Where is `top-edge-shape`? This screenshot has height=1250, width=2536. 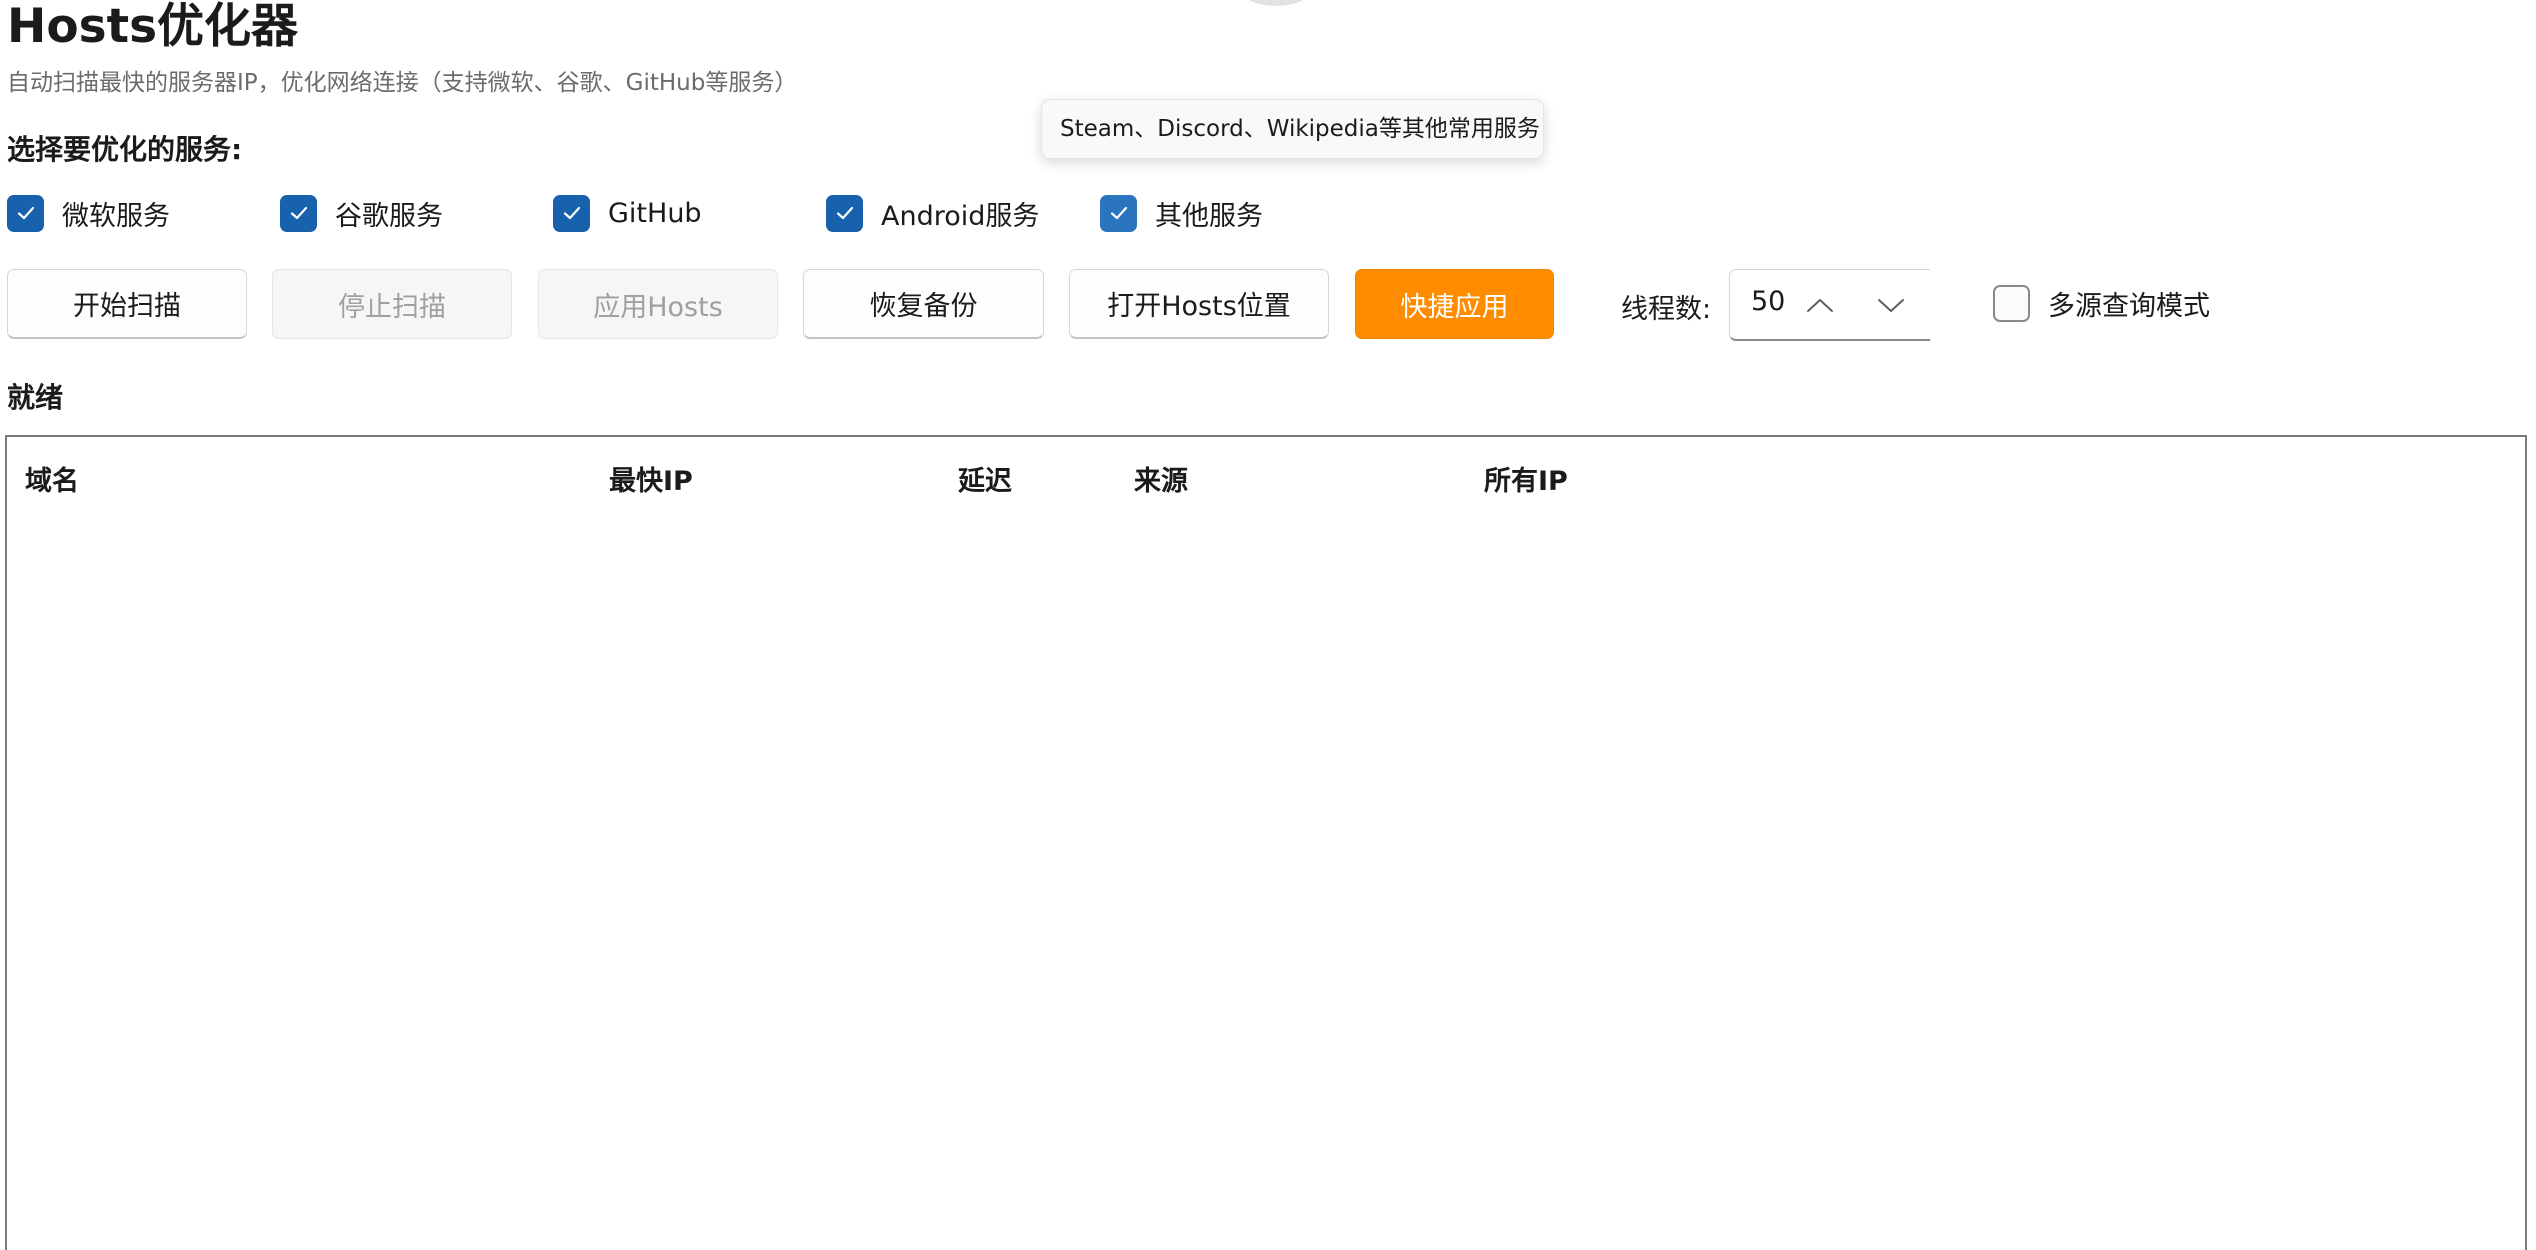
top-edge-shape is located at coordinates (1276, 3).